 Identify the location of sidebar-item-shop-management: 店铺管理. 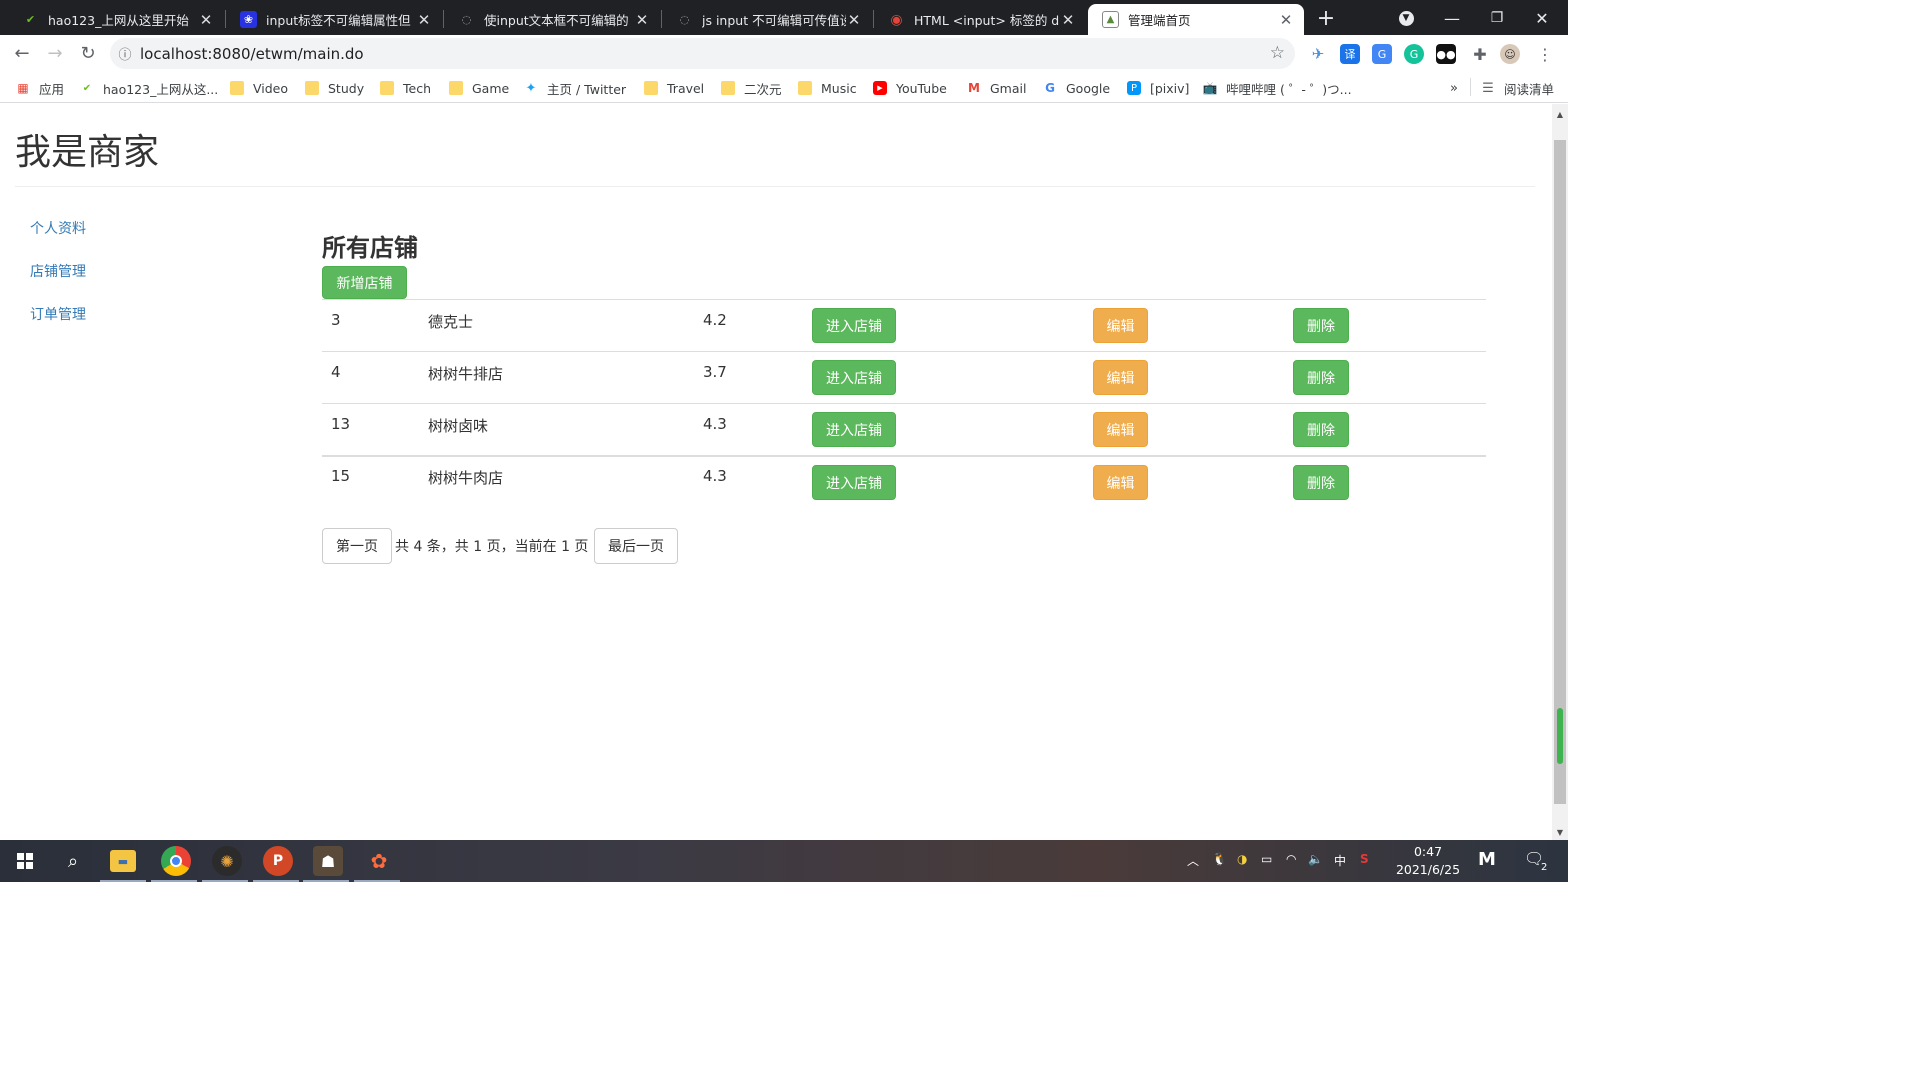
(58, 271).